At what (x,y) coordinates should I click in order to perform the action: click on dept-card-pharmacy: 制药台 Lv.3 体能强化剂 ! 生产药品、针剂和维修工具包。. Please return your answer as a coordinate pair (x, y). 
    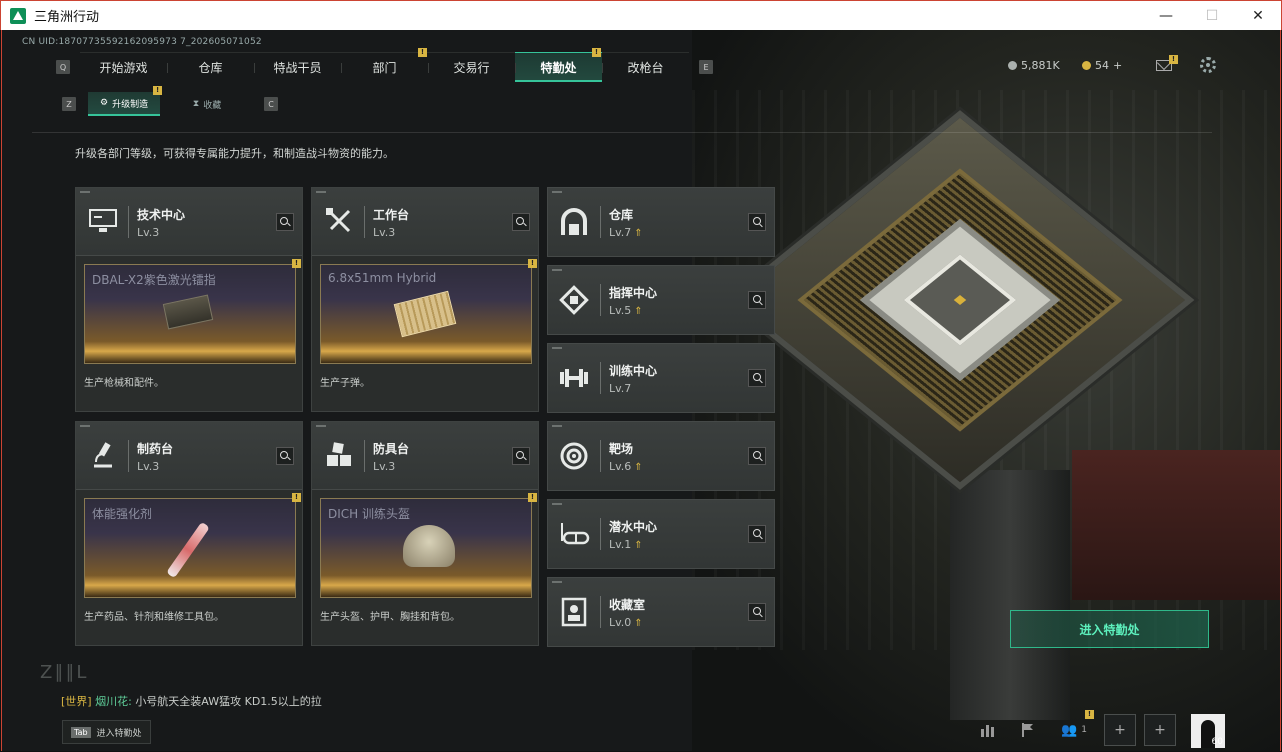
    Looking at the image, I should click on (189, 533).